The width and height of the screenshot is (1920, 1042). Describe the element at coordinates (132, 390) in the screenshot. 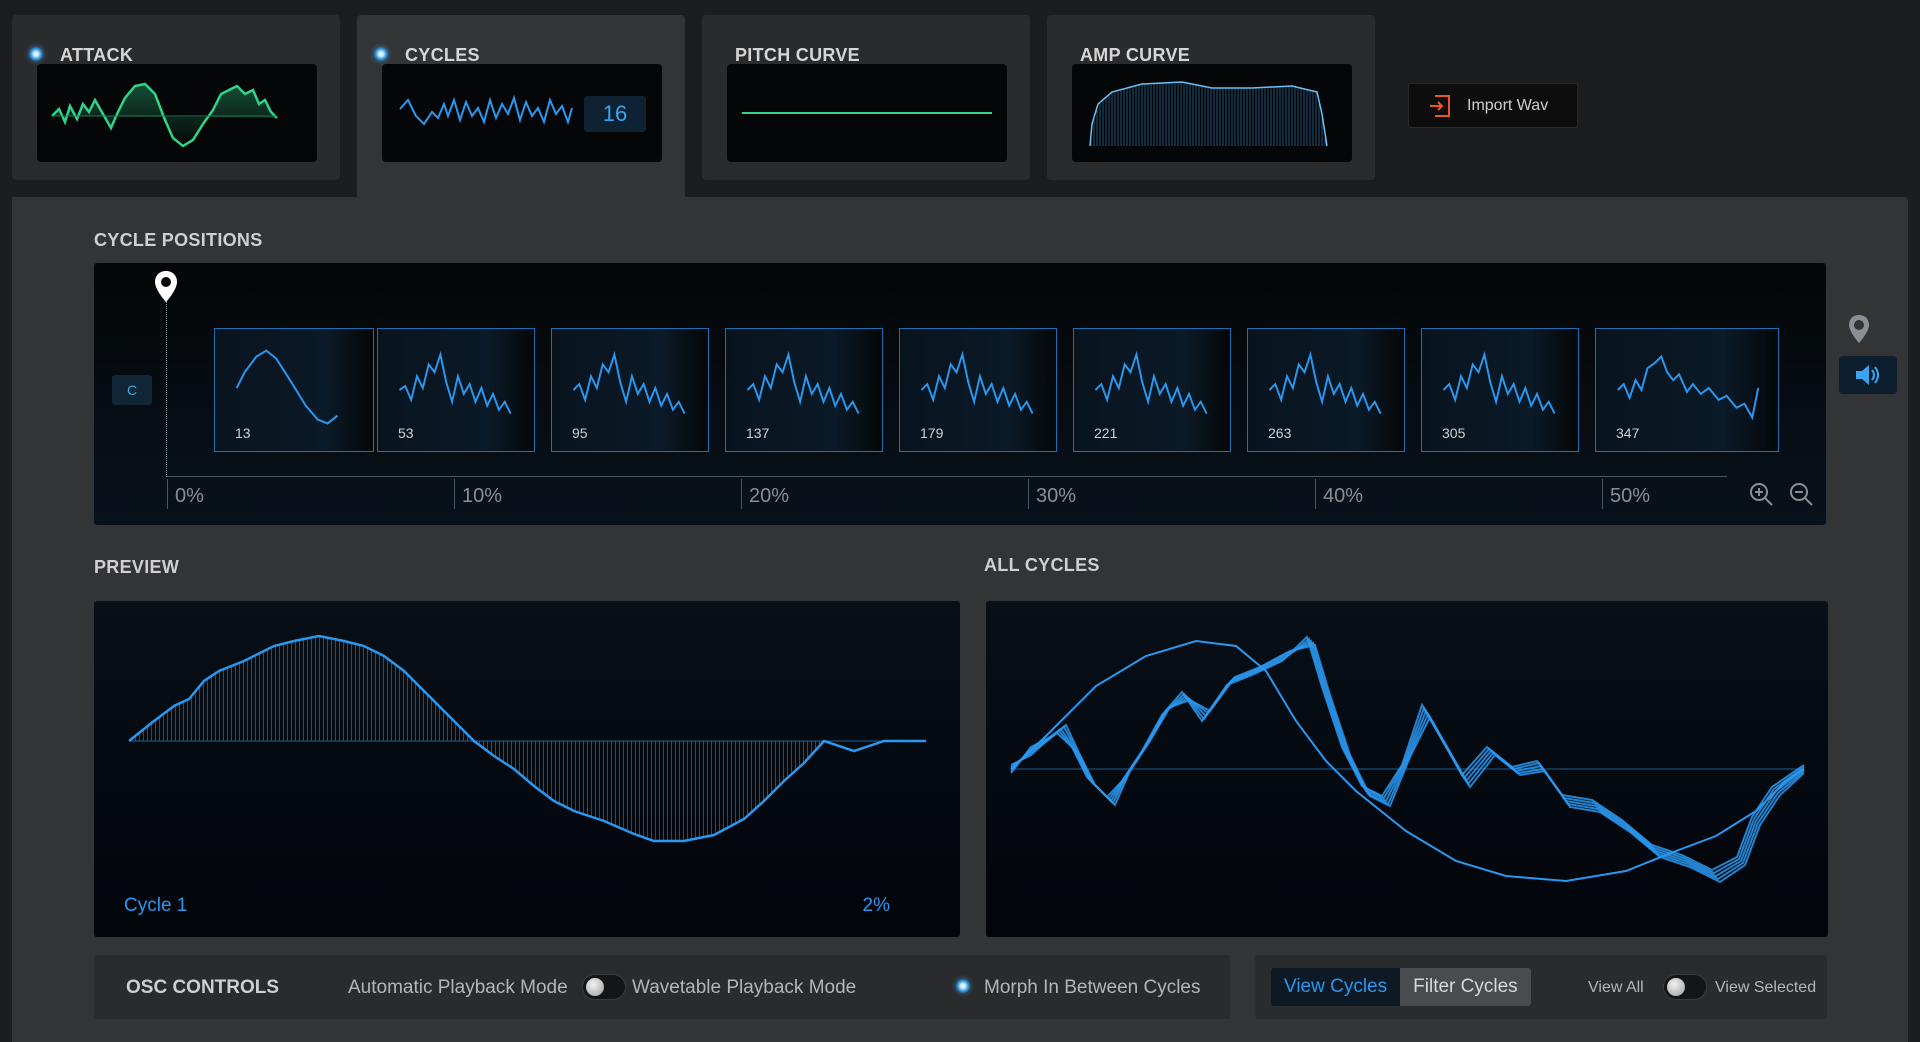

I see `note-badge: C` at that location.